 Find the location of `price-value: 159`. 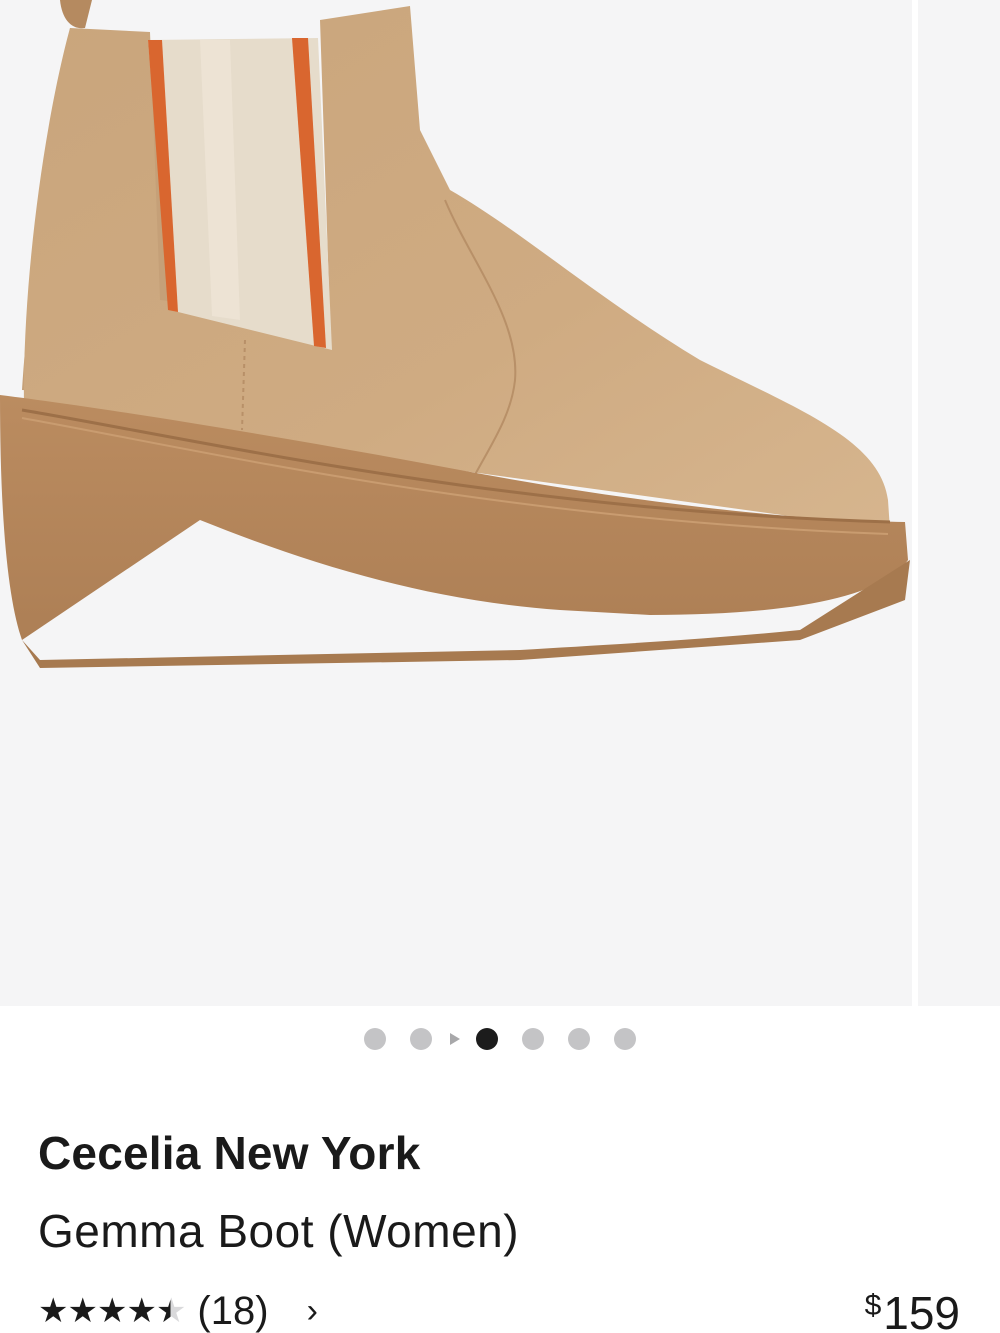

price-value: 159 is located at coordinates (921, 1310).